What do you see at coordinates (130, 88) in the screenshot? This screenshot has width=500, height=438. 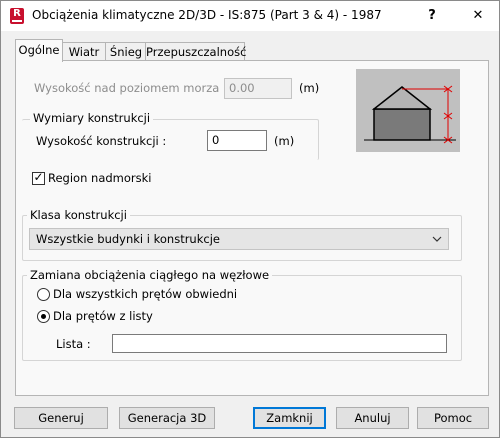 I see `altitude-label: Wysokość nad poziomem morza :` at bounding box center [130, 88].